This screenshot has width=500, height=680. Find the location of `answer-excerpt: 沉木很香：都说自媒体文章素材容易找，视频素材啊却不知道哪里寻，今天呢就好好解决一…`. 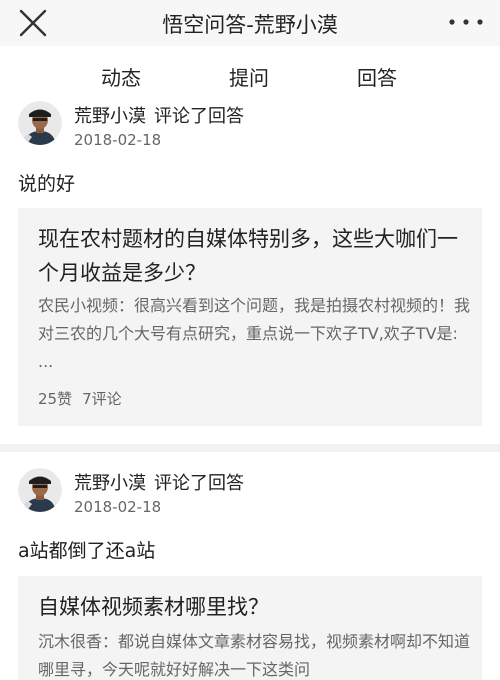

answer-excerpt: 沉木很香：都说自媒体文章素材容易找，视频素材啊却不知道哪里寻，今天呢就好好解决一… is located at coordinates (254, 655).